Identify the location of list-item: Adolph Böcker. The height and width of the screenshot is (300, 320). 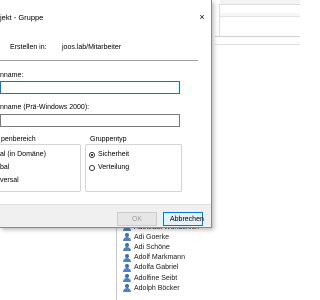
(208, 288).